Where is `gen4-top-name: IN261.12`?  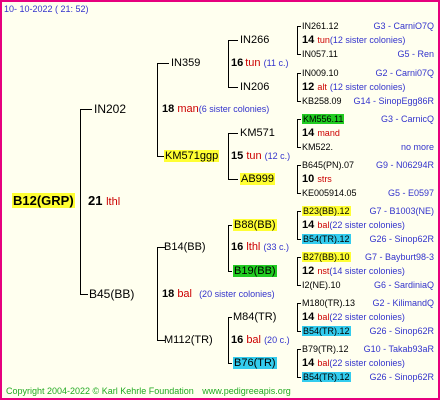
gen4-top-name: IN261.12 is located at coordinates (320, 26).